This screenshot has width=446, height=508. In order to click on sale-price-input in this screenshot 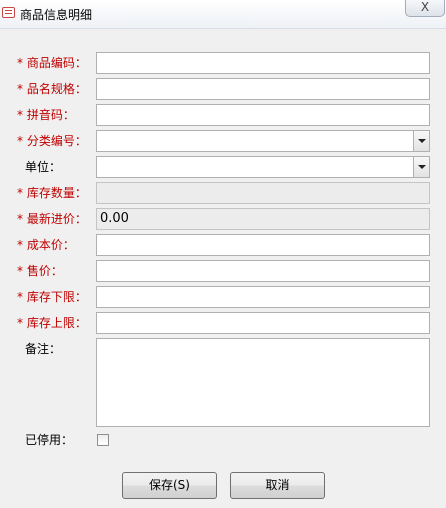, I will do `click(263, 271)`.